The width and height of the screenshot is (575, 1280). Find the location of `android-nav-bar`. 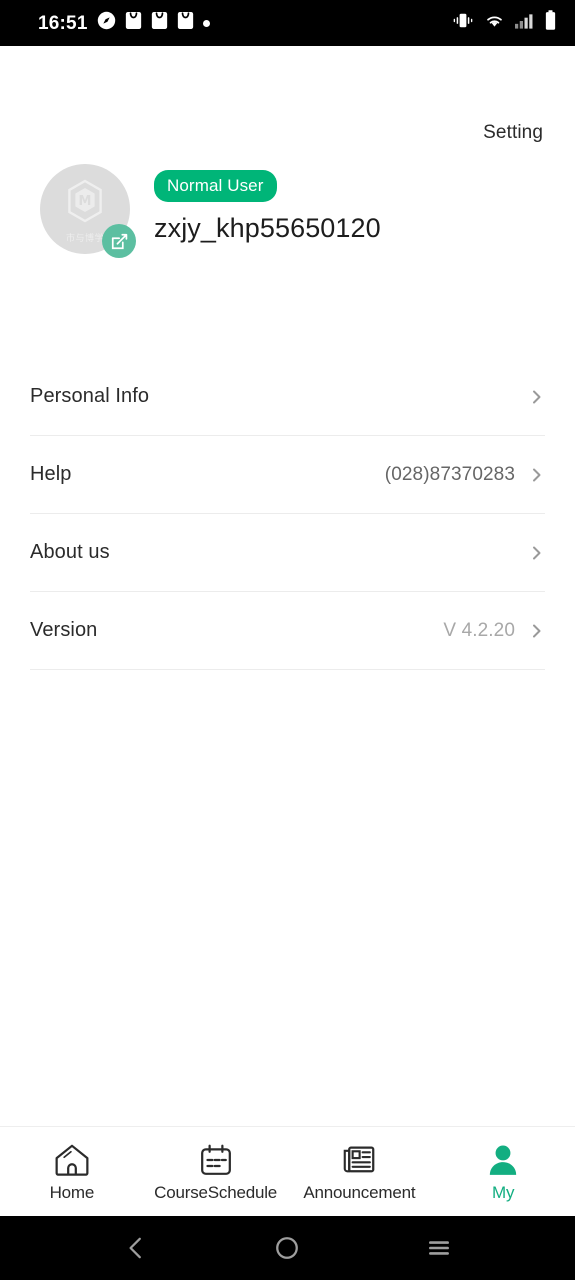

android-nav-bar is located at coordinates (287, 1248).